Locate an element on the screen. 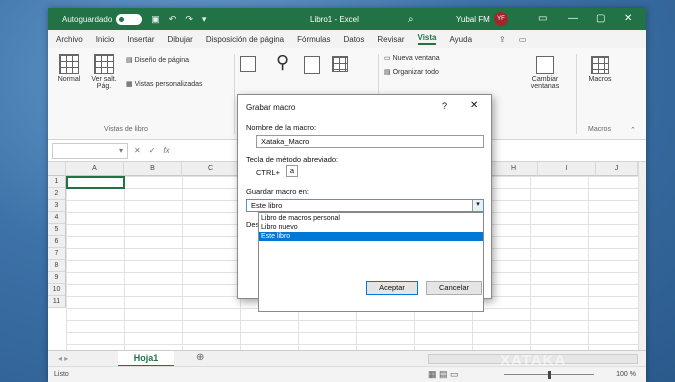 Image resolution: width=675 pixels, height=382 pixels. column-header: A is located at coordinates (95, 169).